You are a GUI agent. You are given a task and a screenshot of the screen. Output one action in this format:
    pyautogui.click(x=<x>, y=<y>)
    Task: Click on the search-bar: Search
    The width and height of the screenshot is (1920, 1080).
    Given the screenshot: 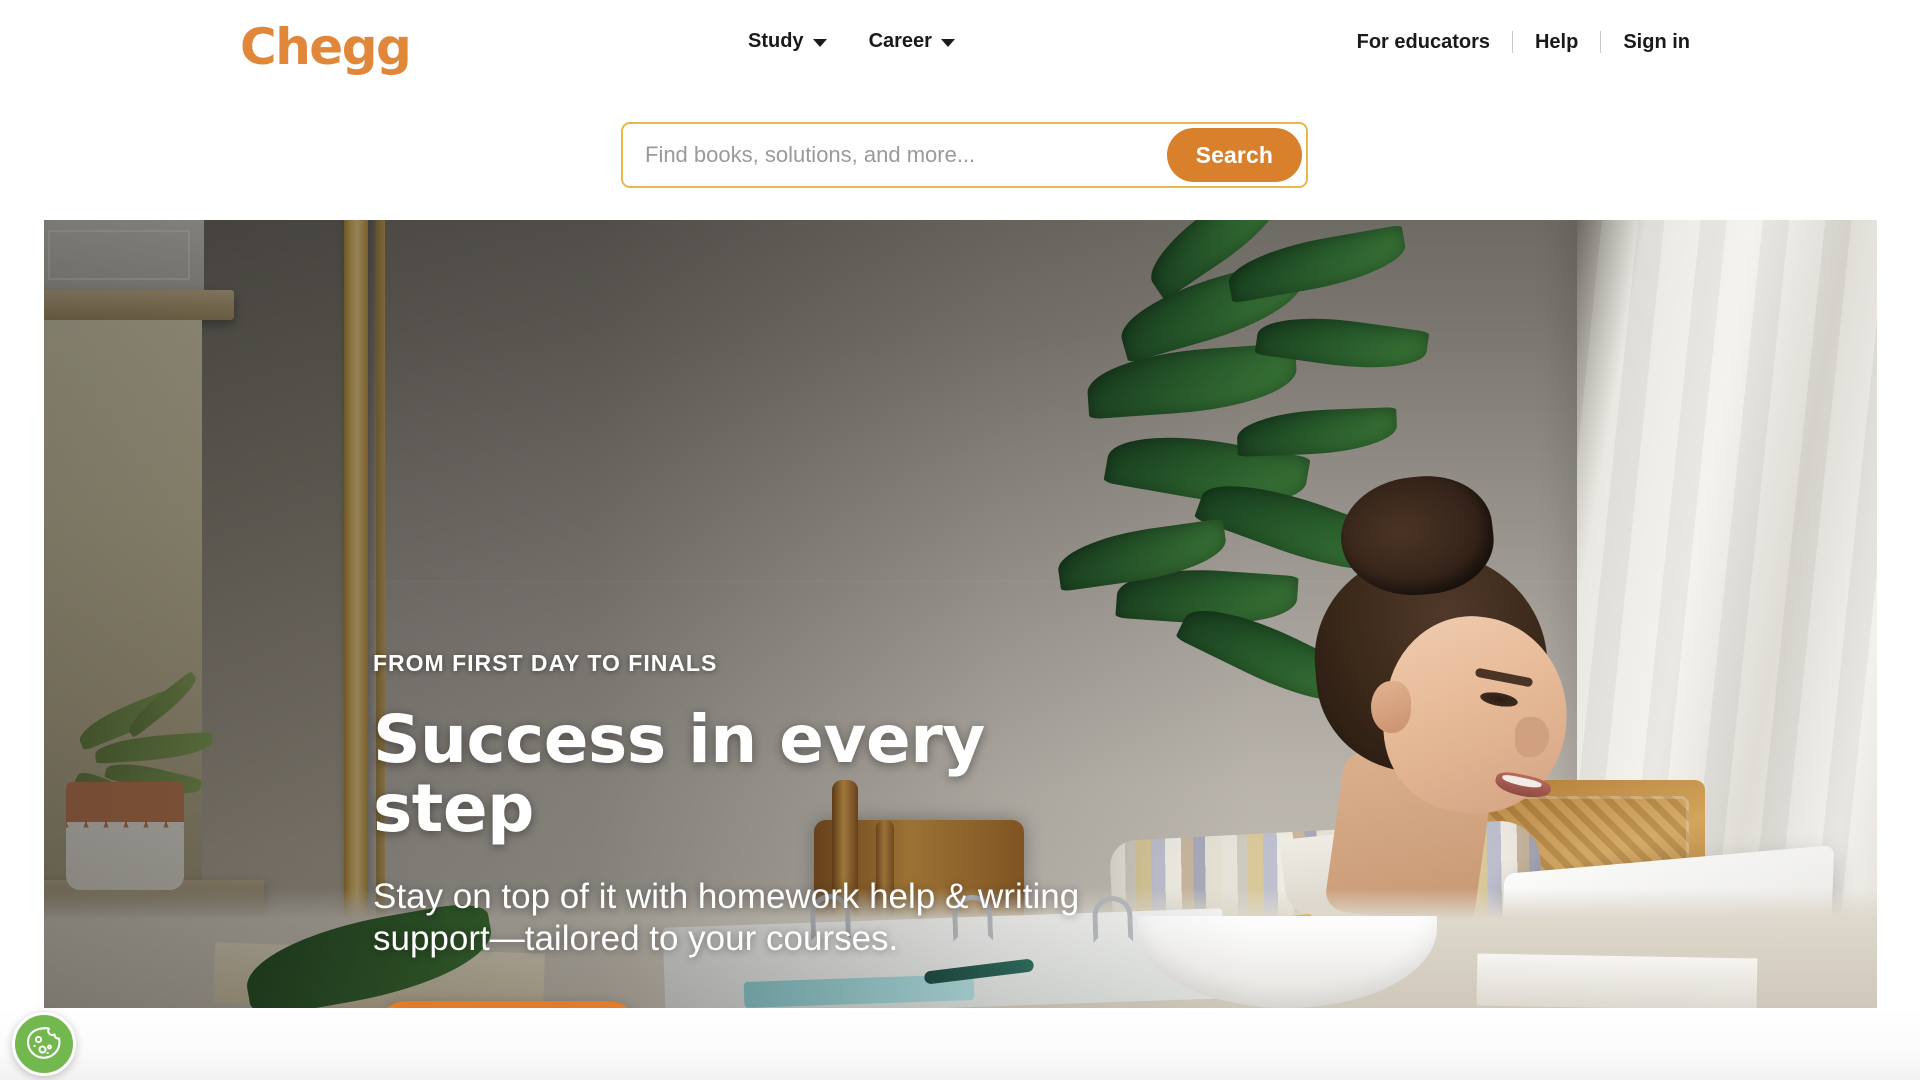 What is the action you would take?
    pyautogui.click(x=964, y=155)
    